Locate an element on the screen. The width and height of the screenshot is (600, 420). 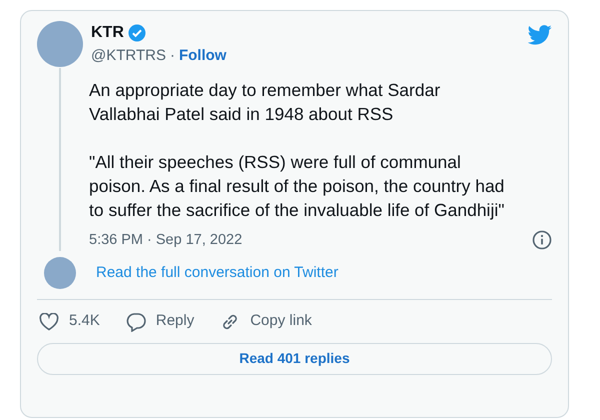
author-name: KTR is located at coordinates (107, 33).